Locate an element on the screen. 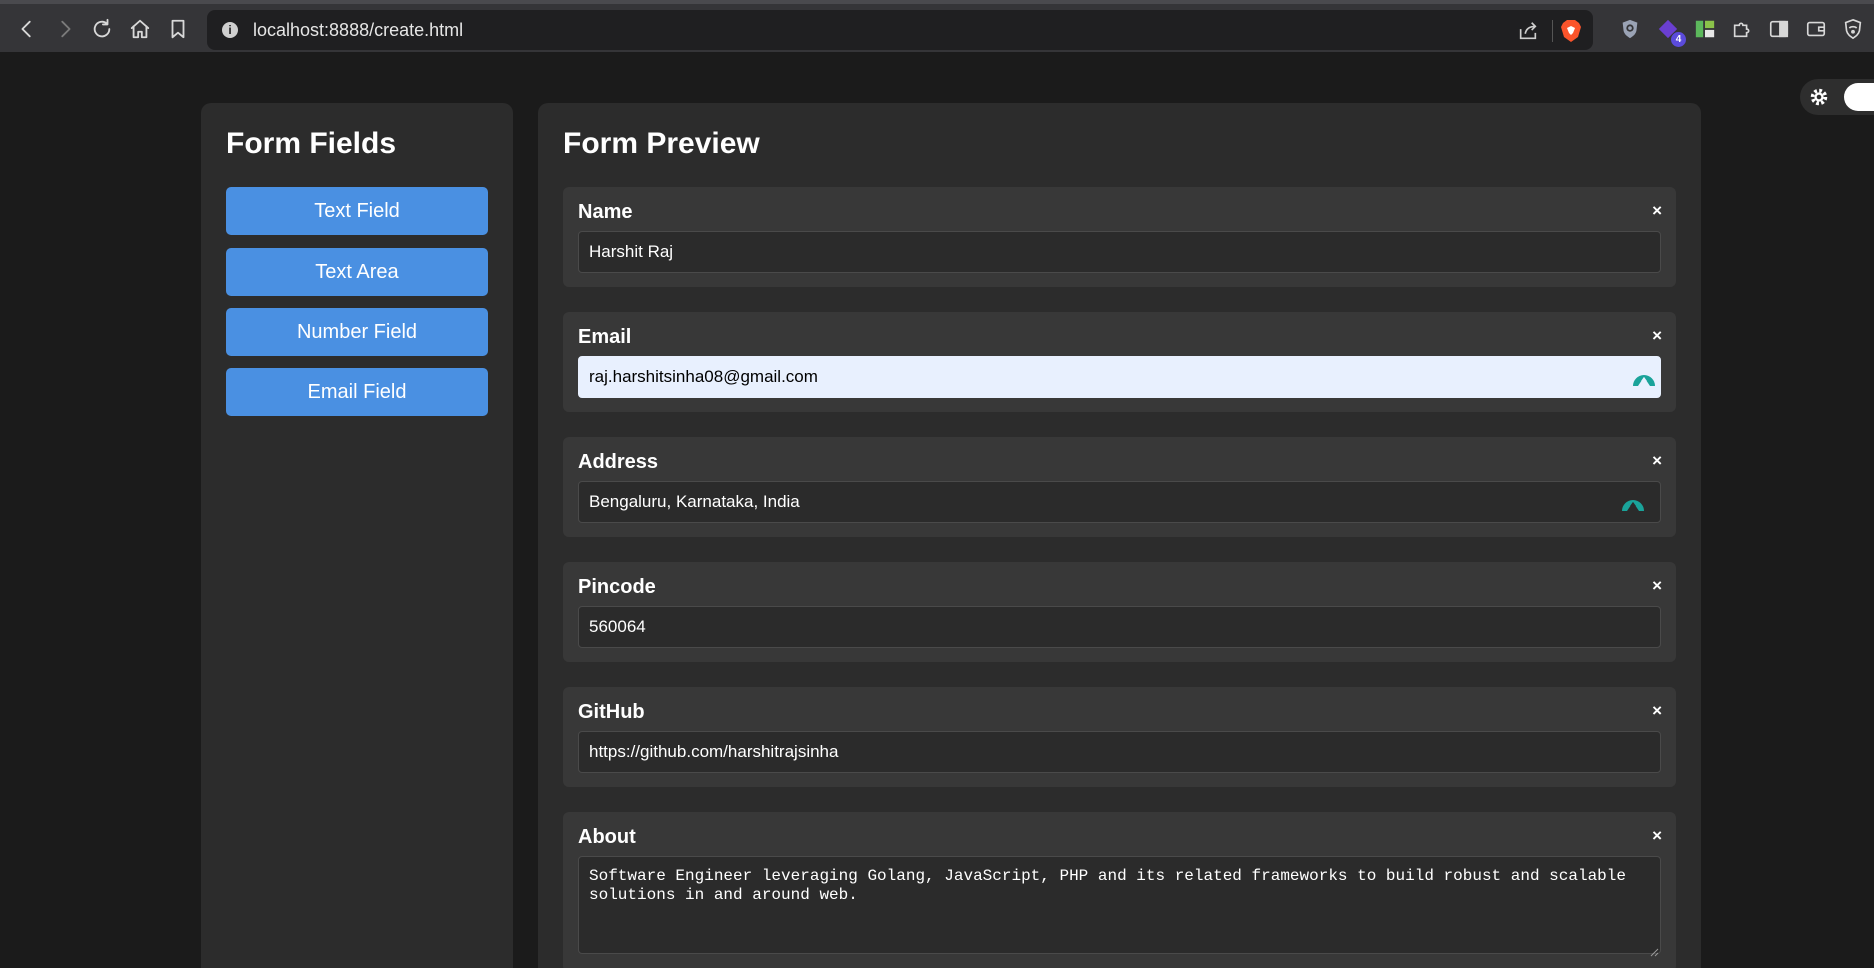  field-label: Address is located at coordinates (618, 462).